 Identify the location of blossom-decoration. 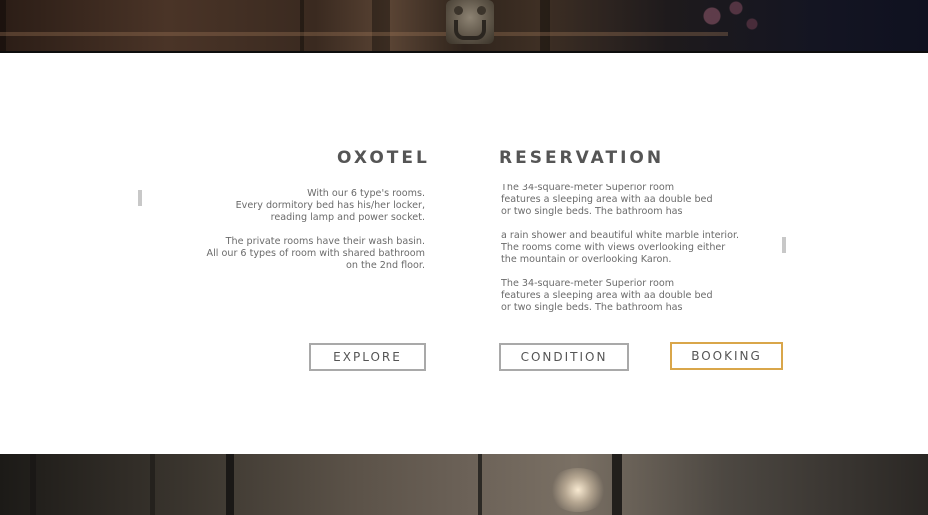
(728, 20).